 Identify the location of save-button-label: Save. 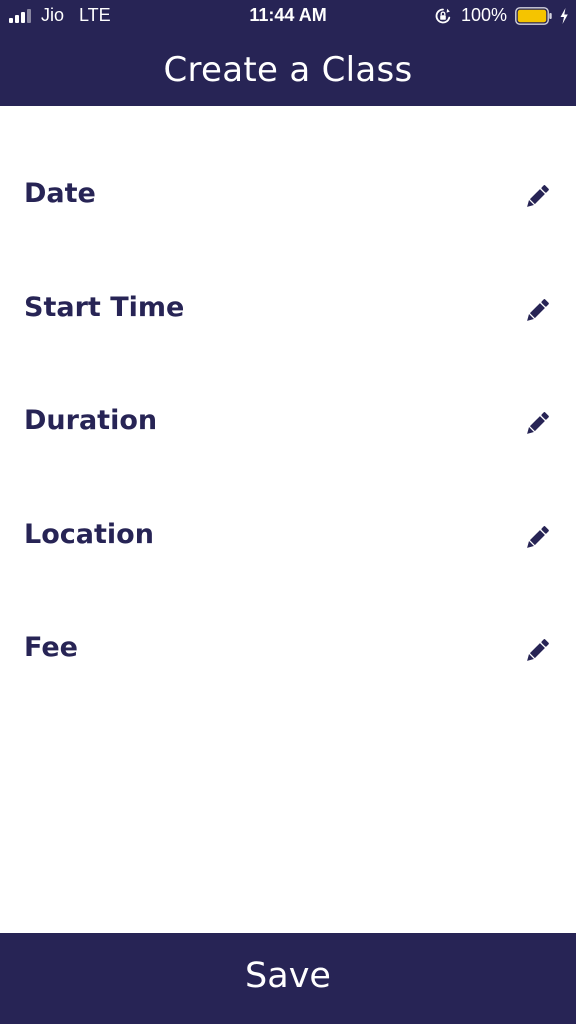
(288, 976).